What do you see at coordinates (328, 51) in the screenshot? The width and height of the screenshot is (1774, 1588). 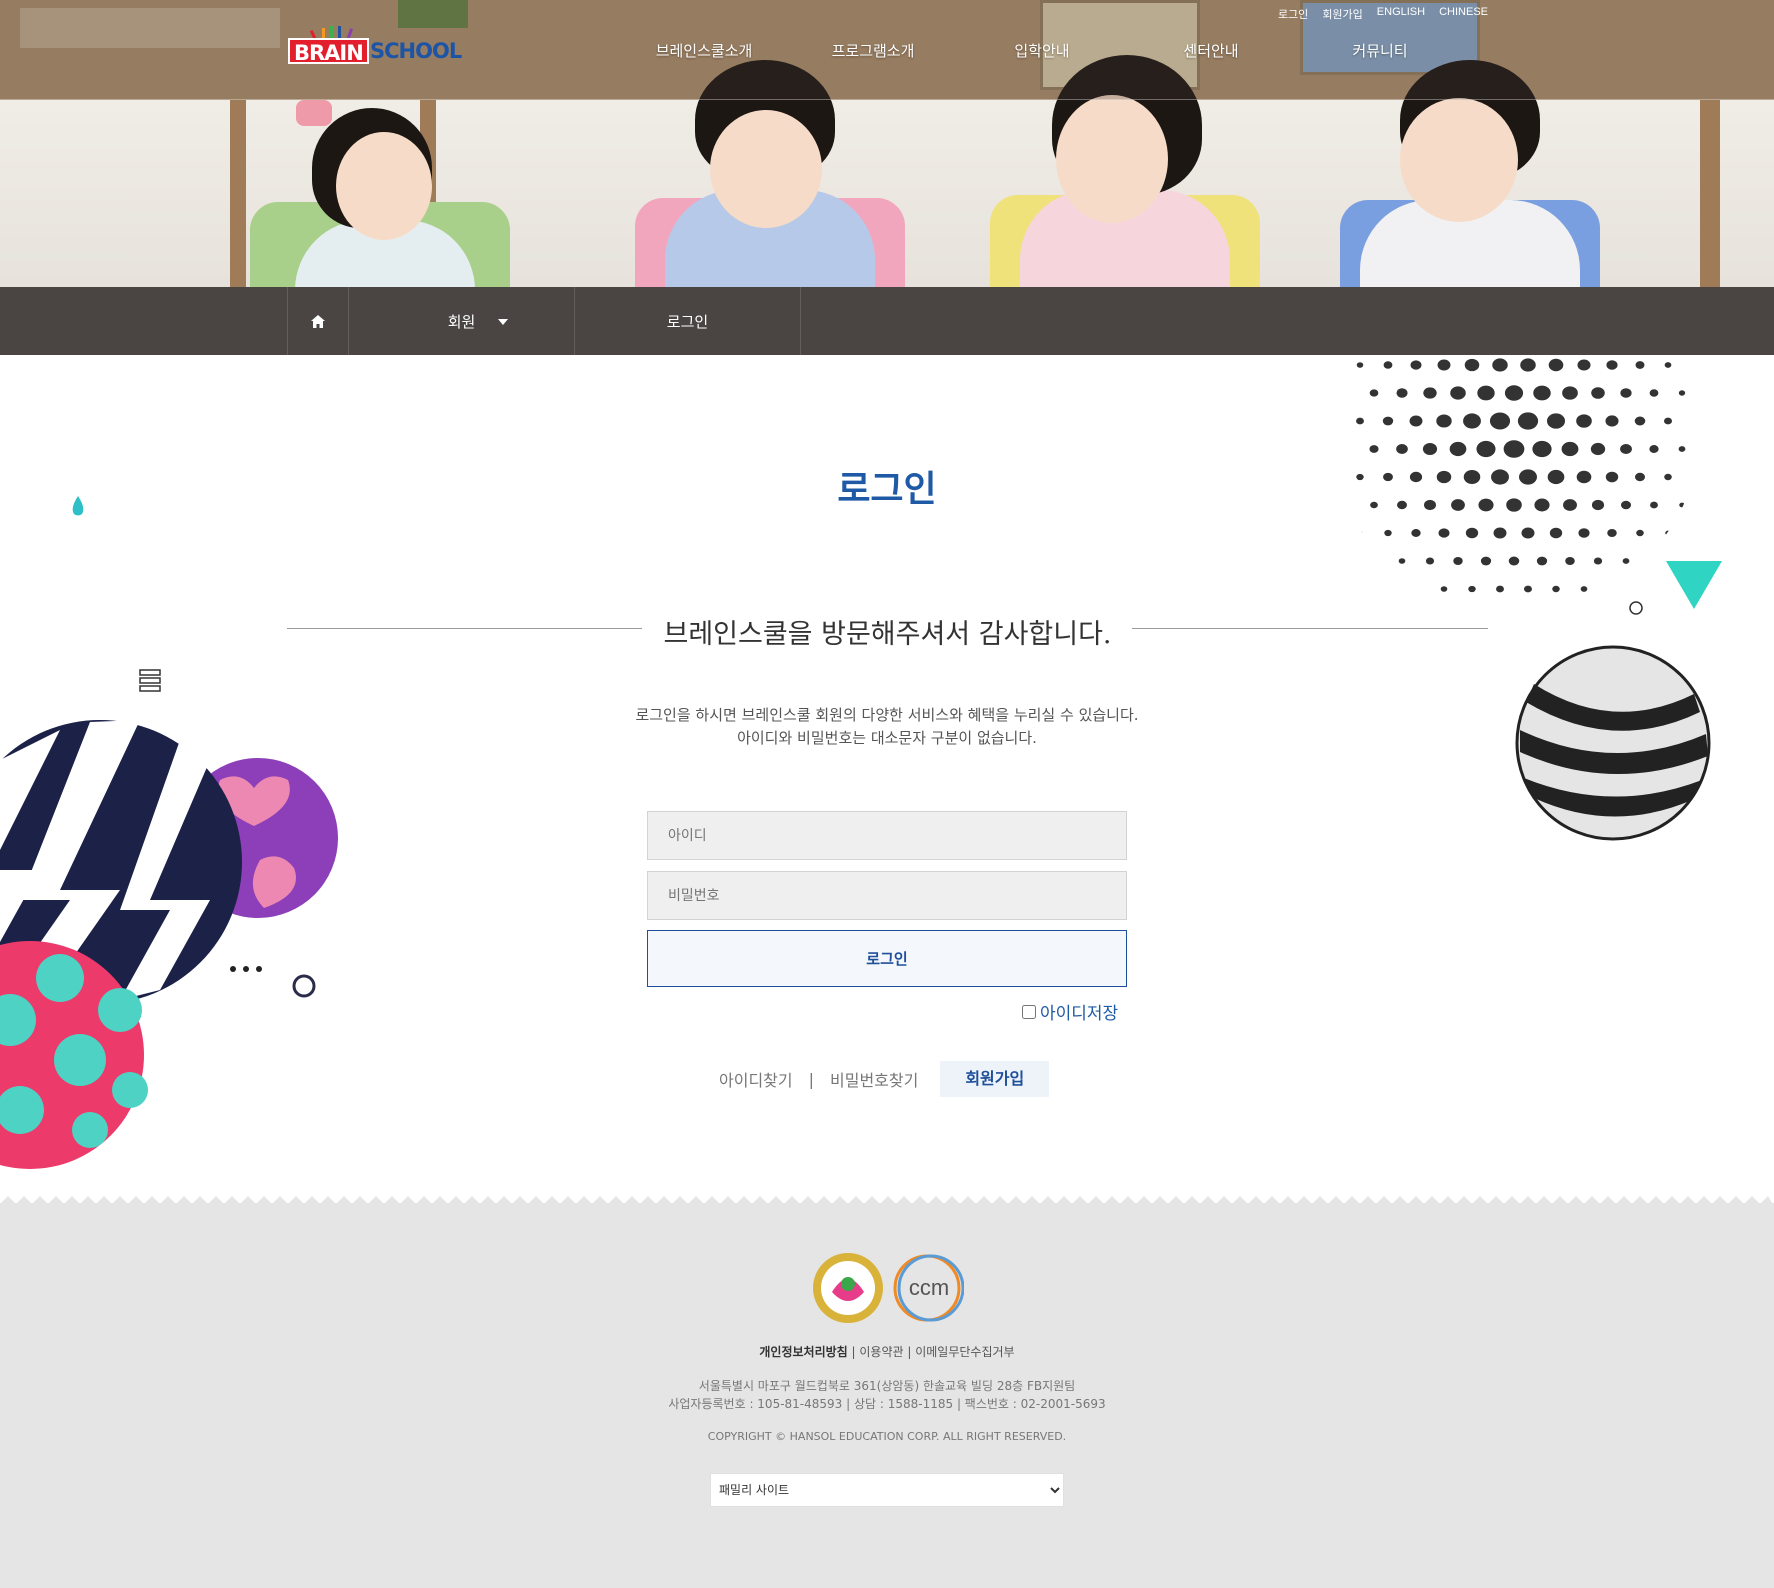 I see `logo-text-brain: BRAIN` at bounding box center [328, 51].